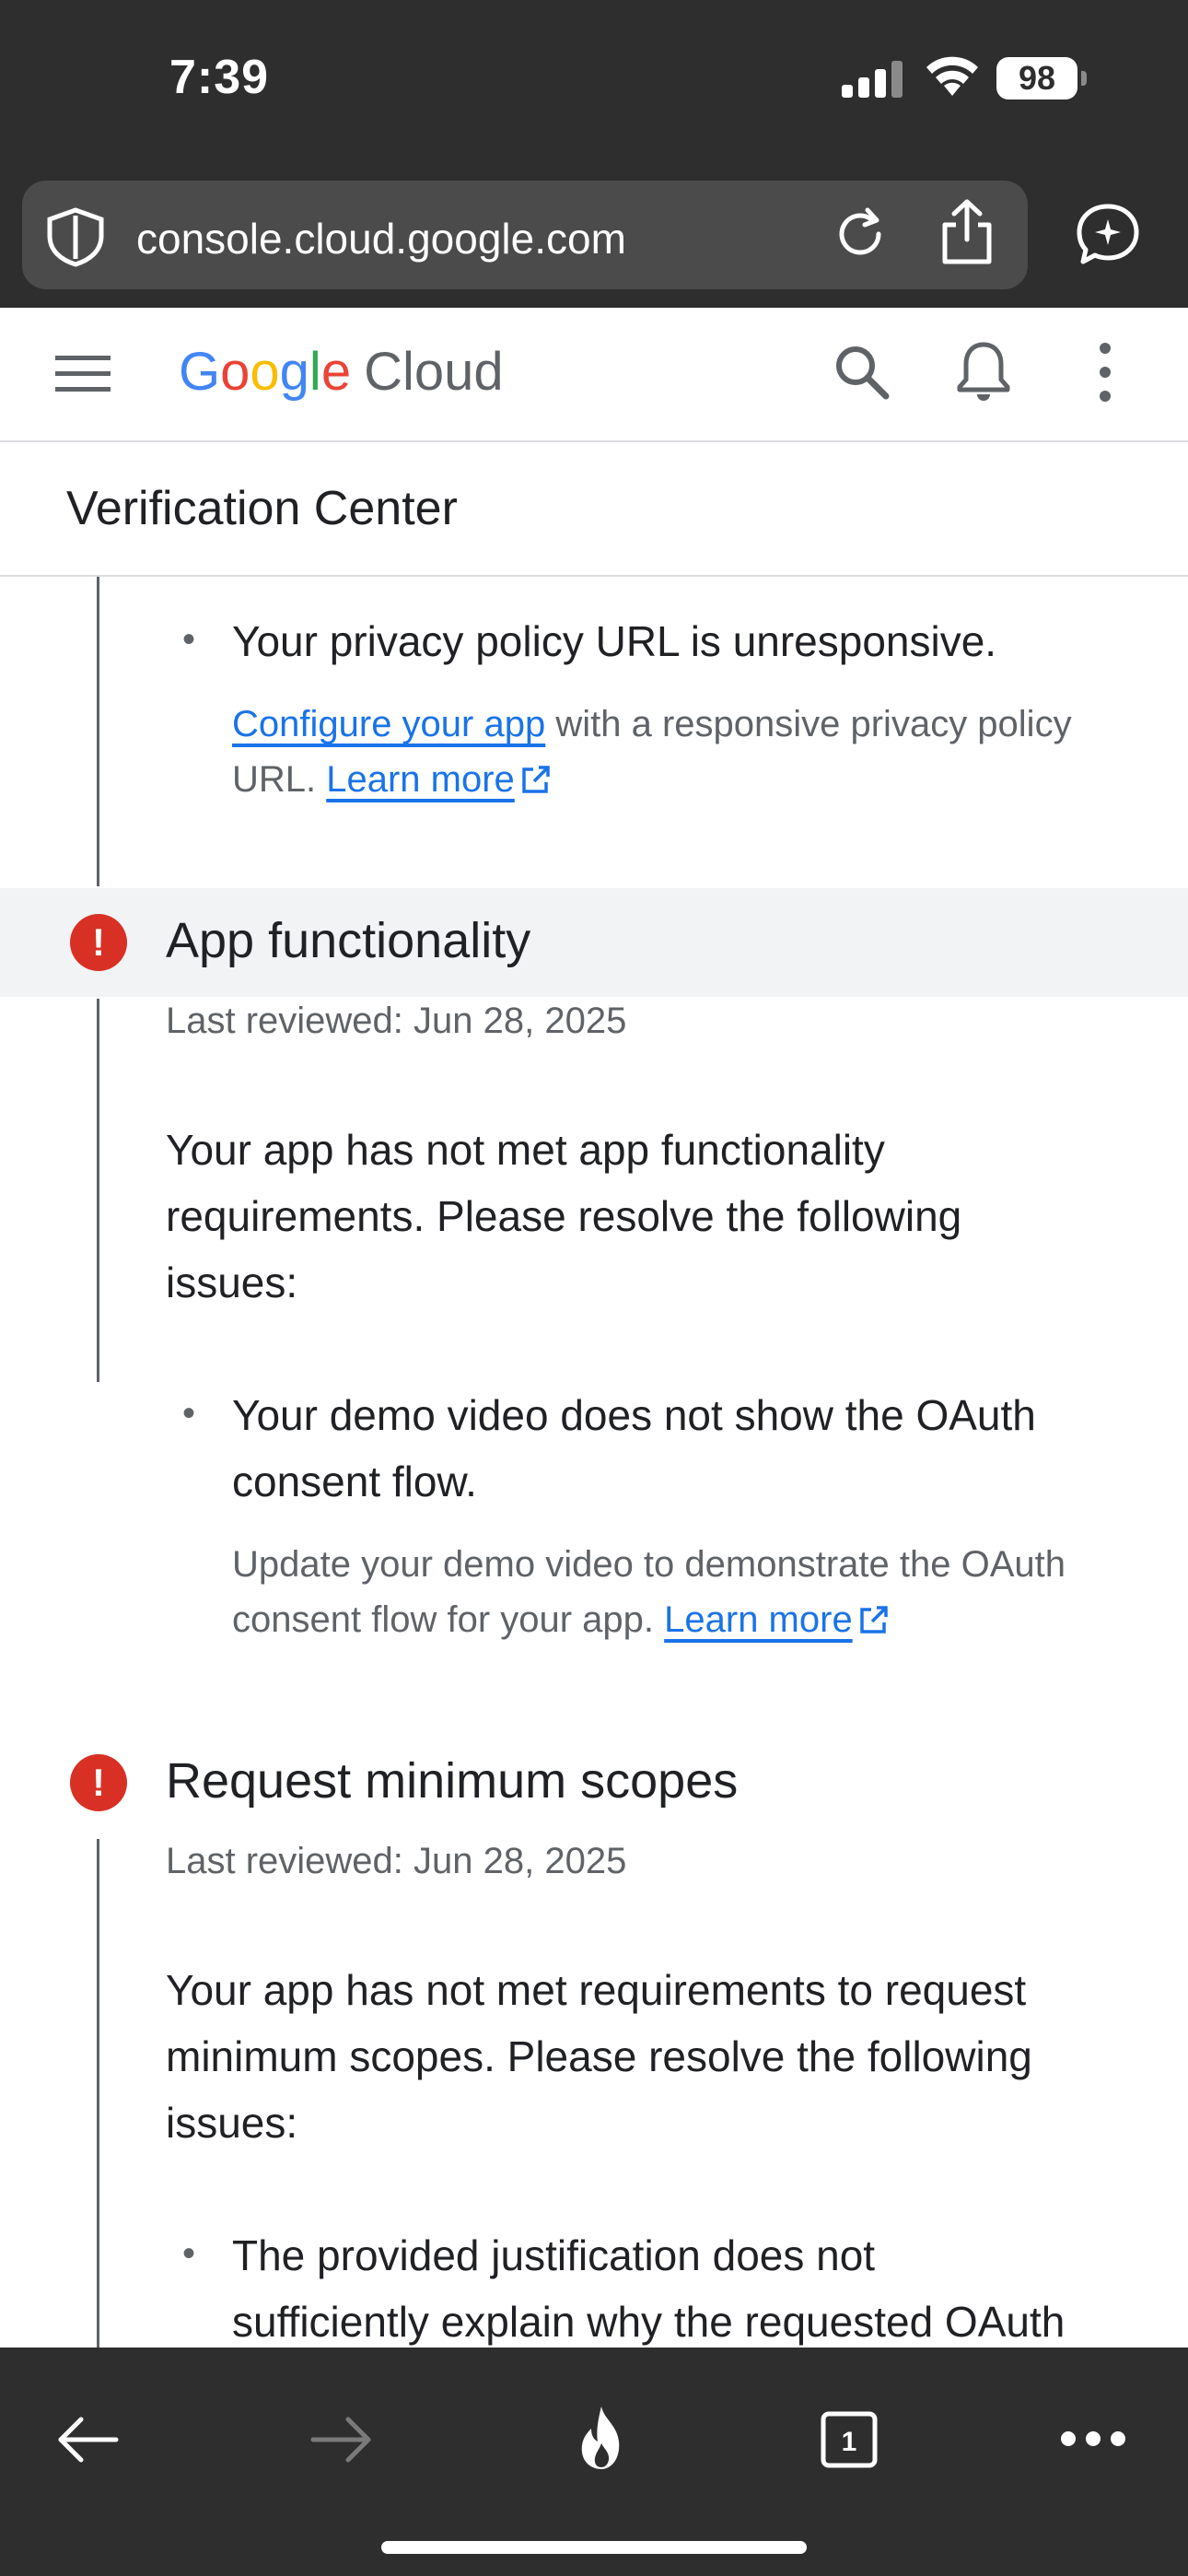  What do you see at coordinates (1105, 372) in the screenshot?
I see `more-vert-icon` at bounding box center [1105, 372].